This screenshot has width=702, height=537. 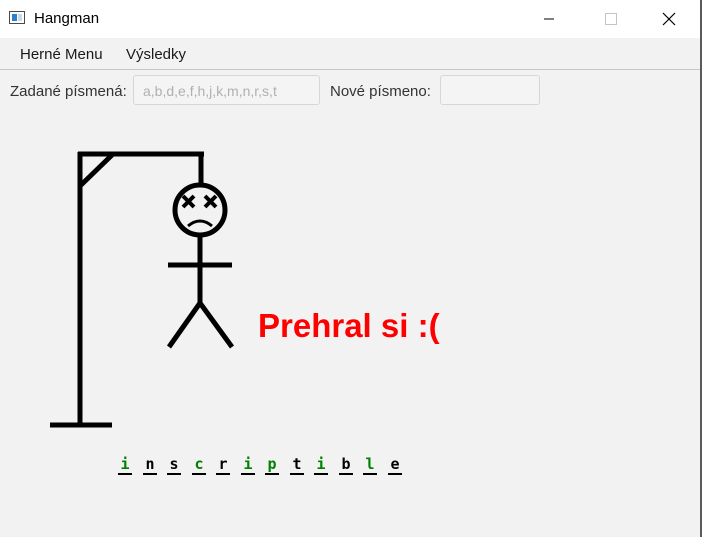 I want to click on word-letter: b, so click(x=346, y=465).